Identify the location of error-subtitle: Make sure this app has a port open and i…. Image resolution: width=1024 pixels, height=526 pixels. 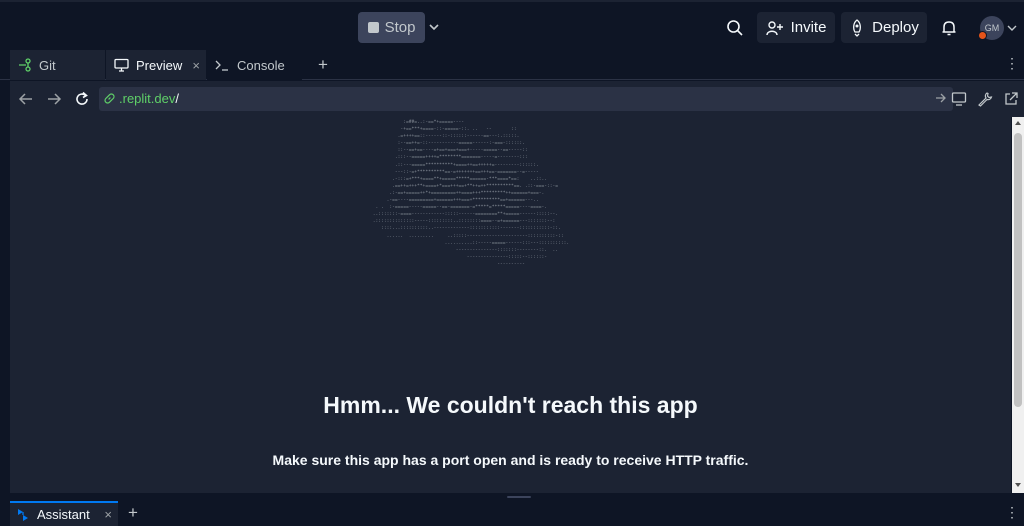
(510, 460).